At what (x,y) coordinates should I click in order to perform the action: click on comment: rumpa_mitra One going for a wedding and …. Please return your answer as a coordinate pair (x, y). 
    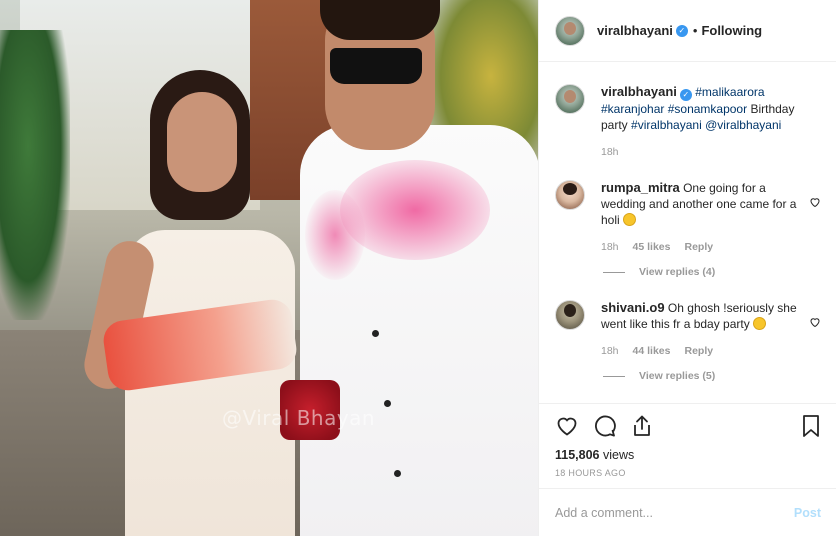
    Looking at the image, I should click on (688, 216).